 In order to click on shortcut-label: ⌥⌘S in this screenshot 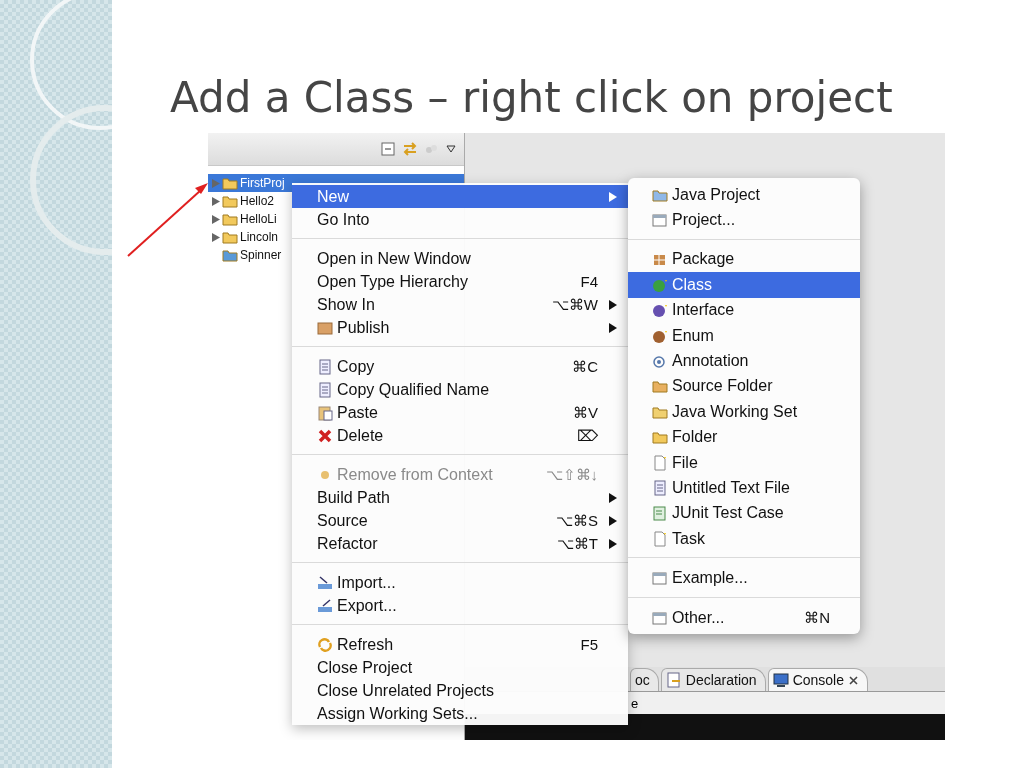, I will do `click(577, 520)`.